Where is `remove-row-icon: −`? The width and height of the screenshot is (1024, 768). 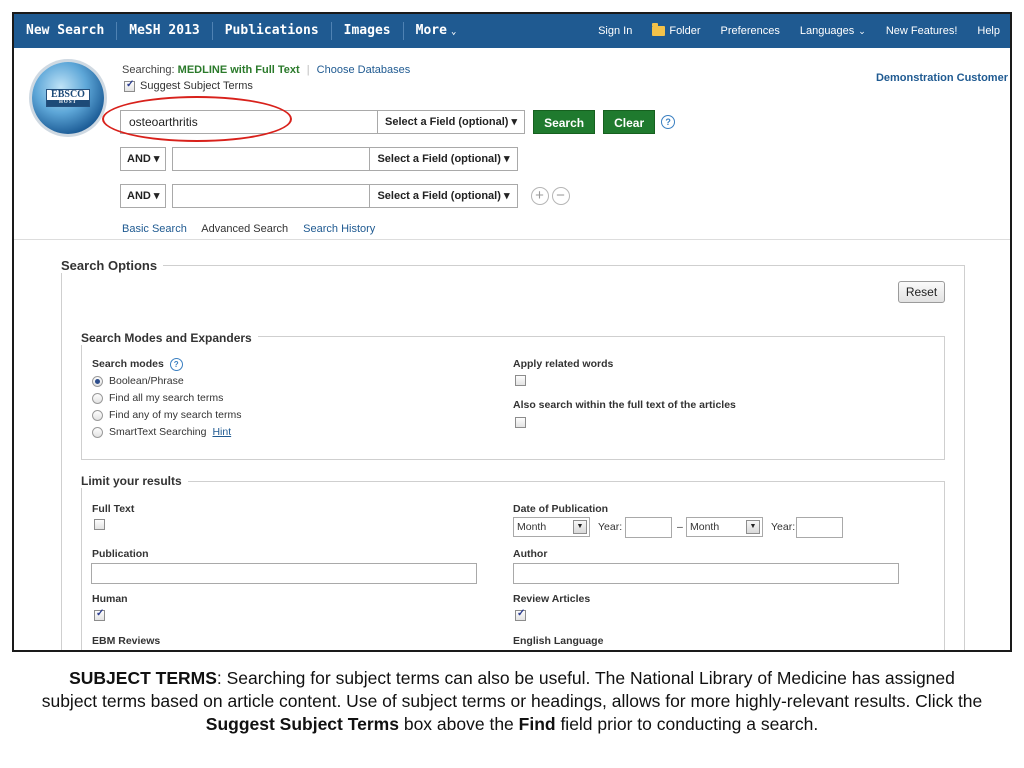 remove-row-icon: − is located at coordinates (560, 196).